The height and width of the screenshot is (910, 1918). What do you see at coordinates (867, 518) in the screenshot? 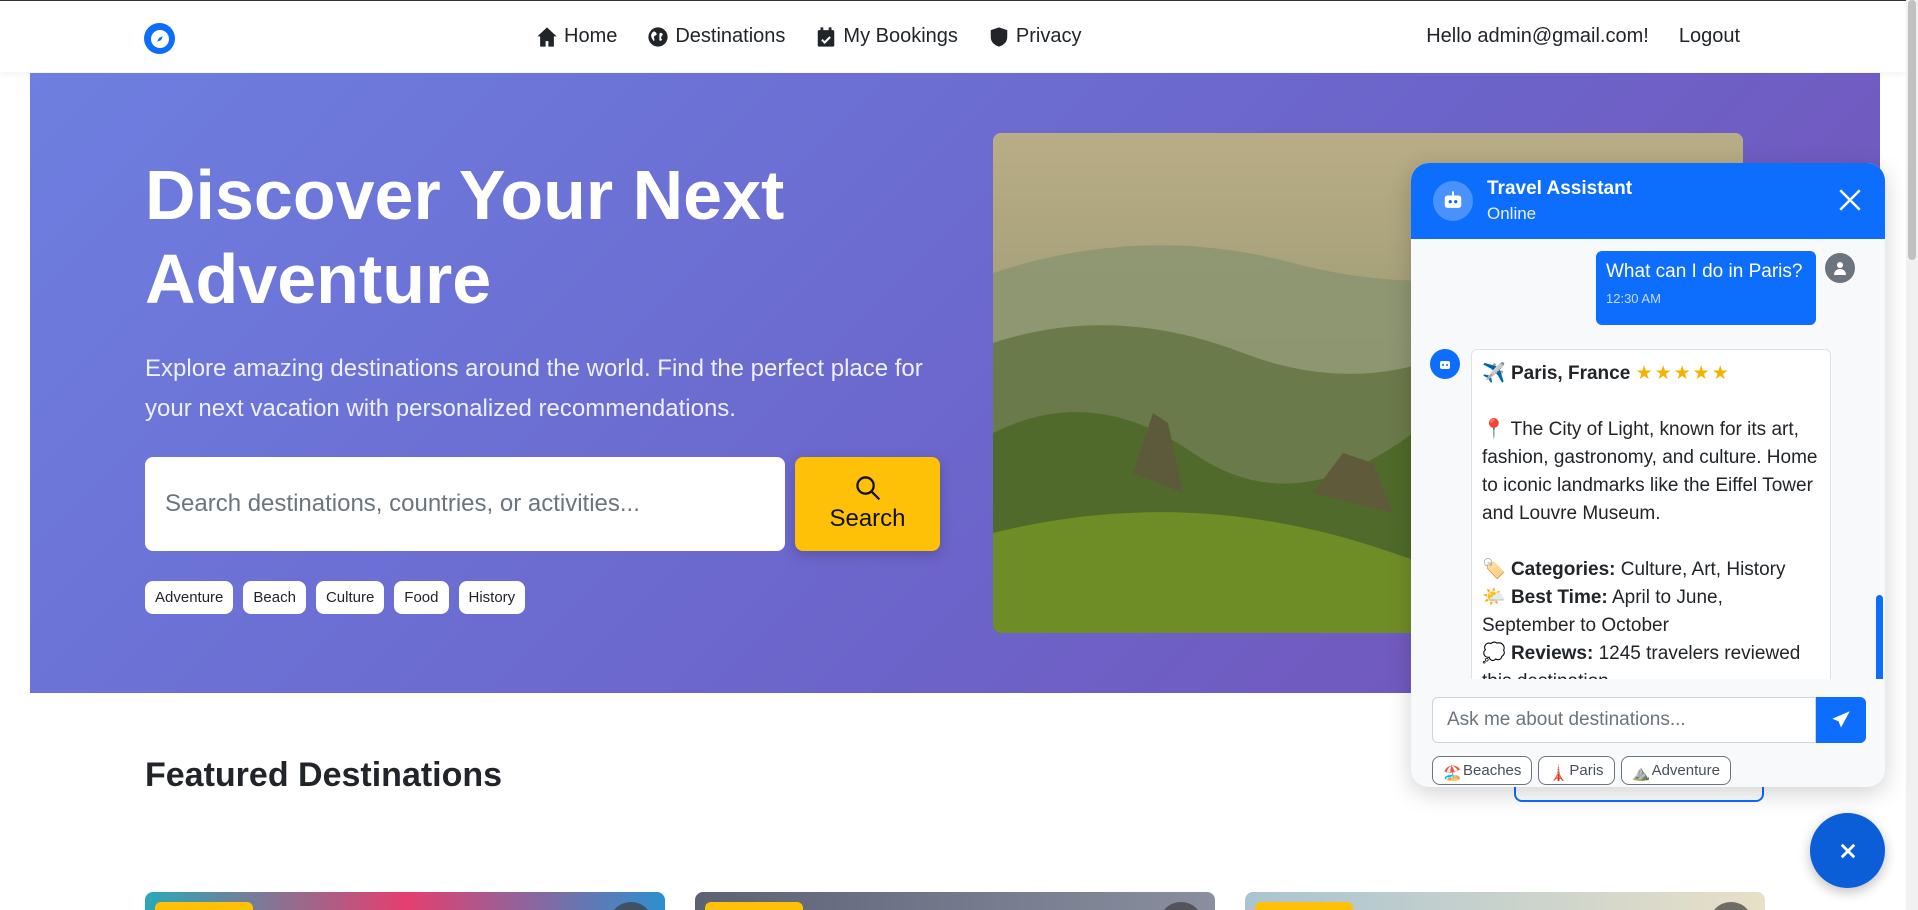
I see `search-button-label: Search` at bounding box center [867, 518].